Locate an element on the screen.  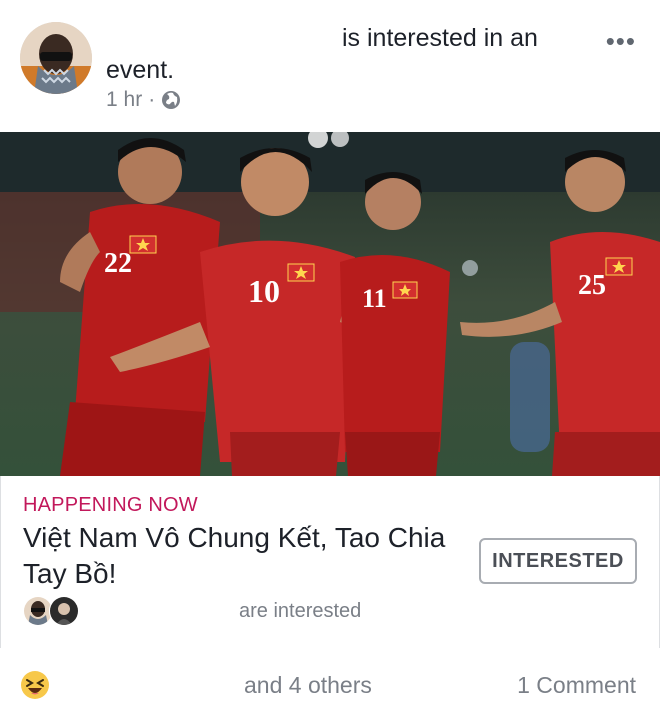
jersey-number-10: 10 is located at coordinates (264, 291).